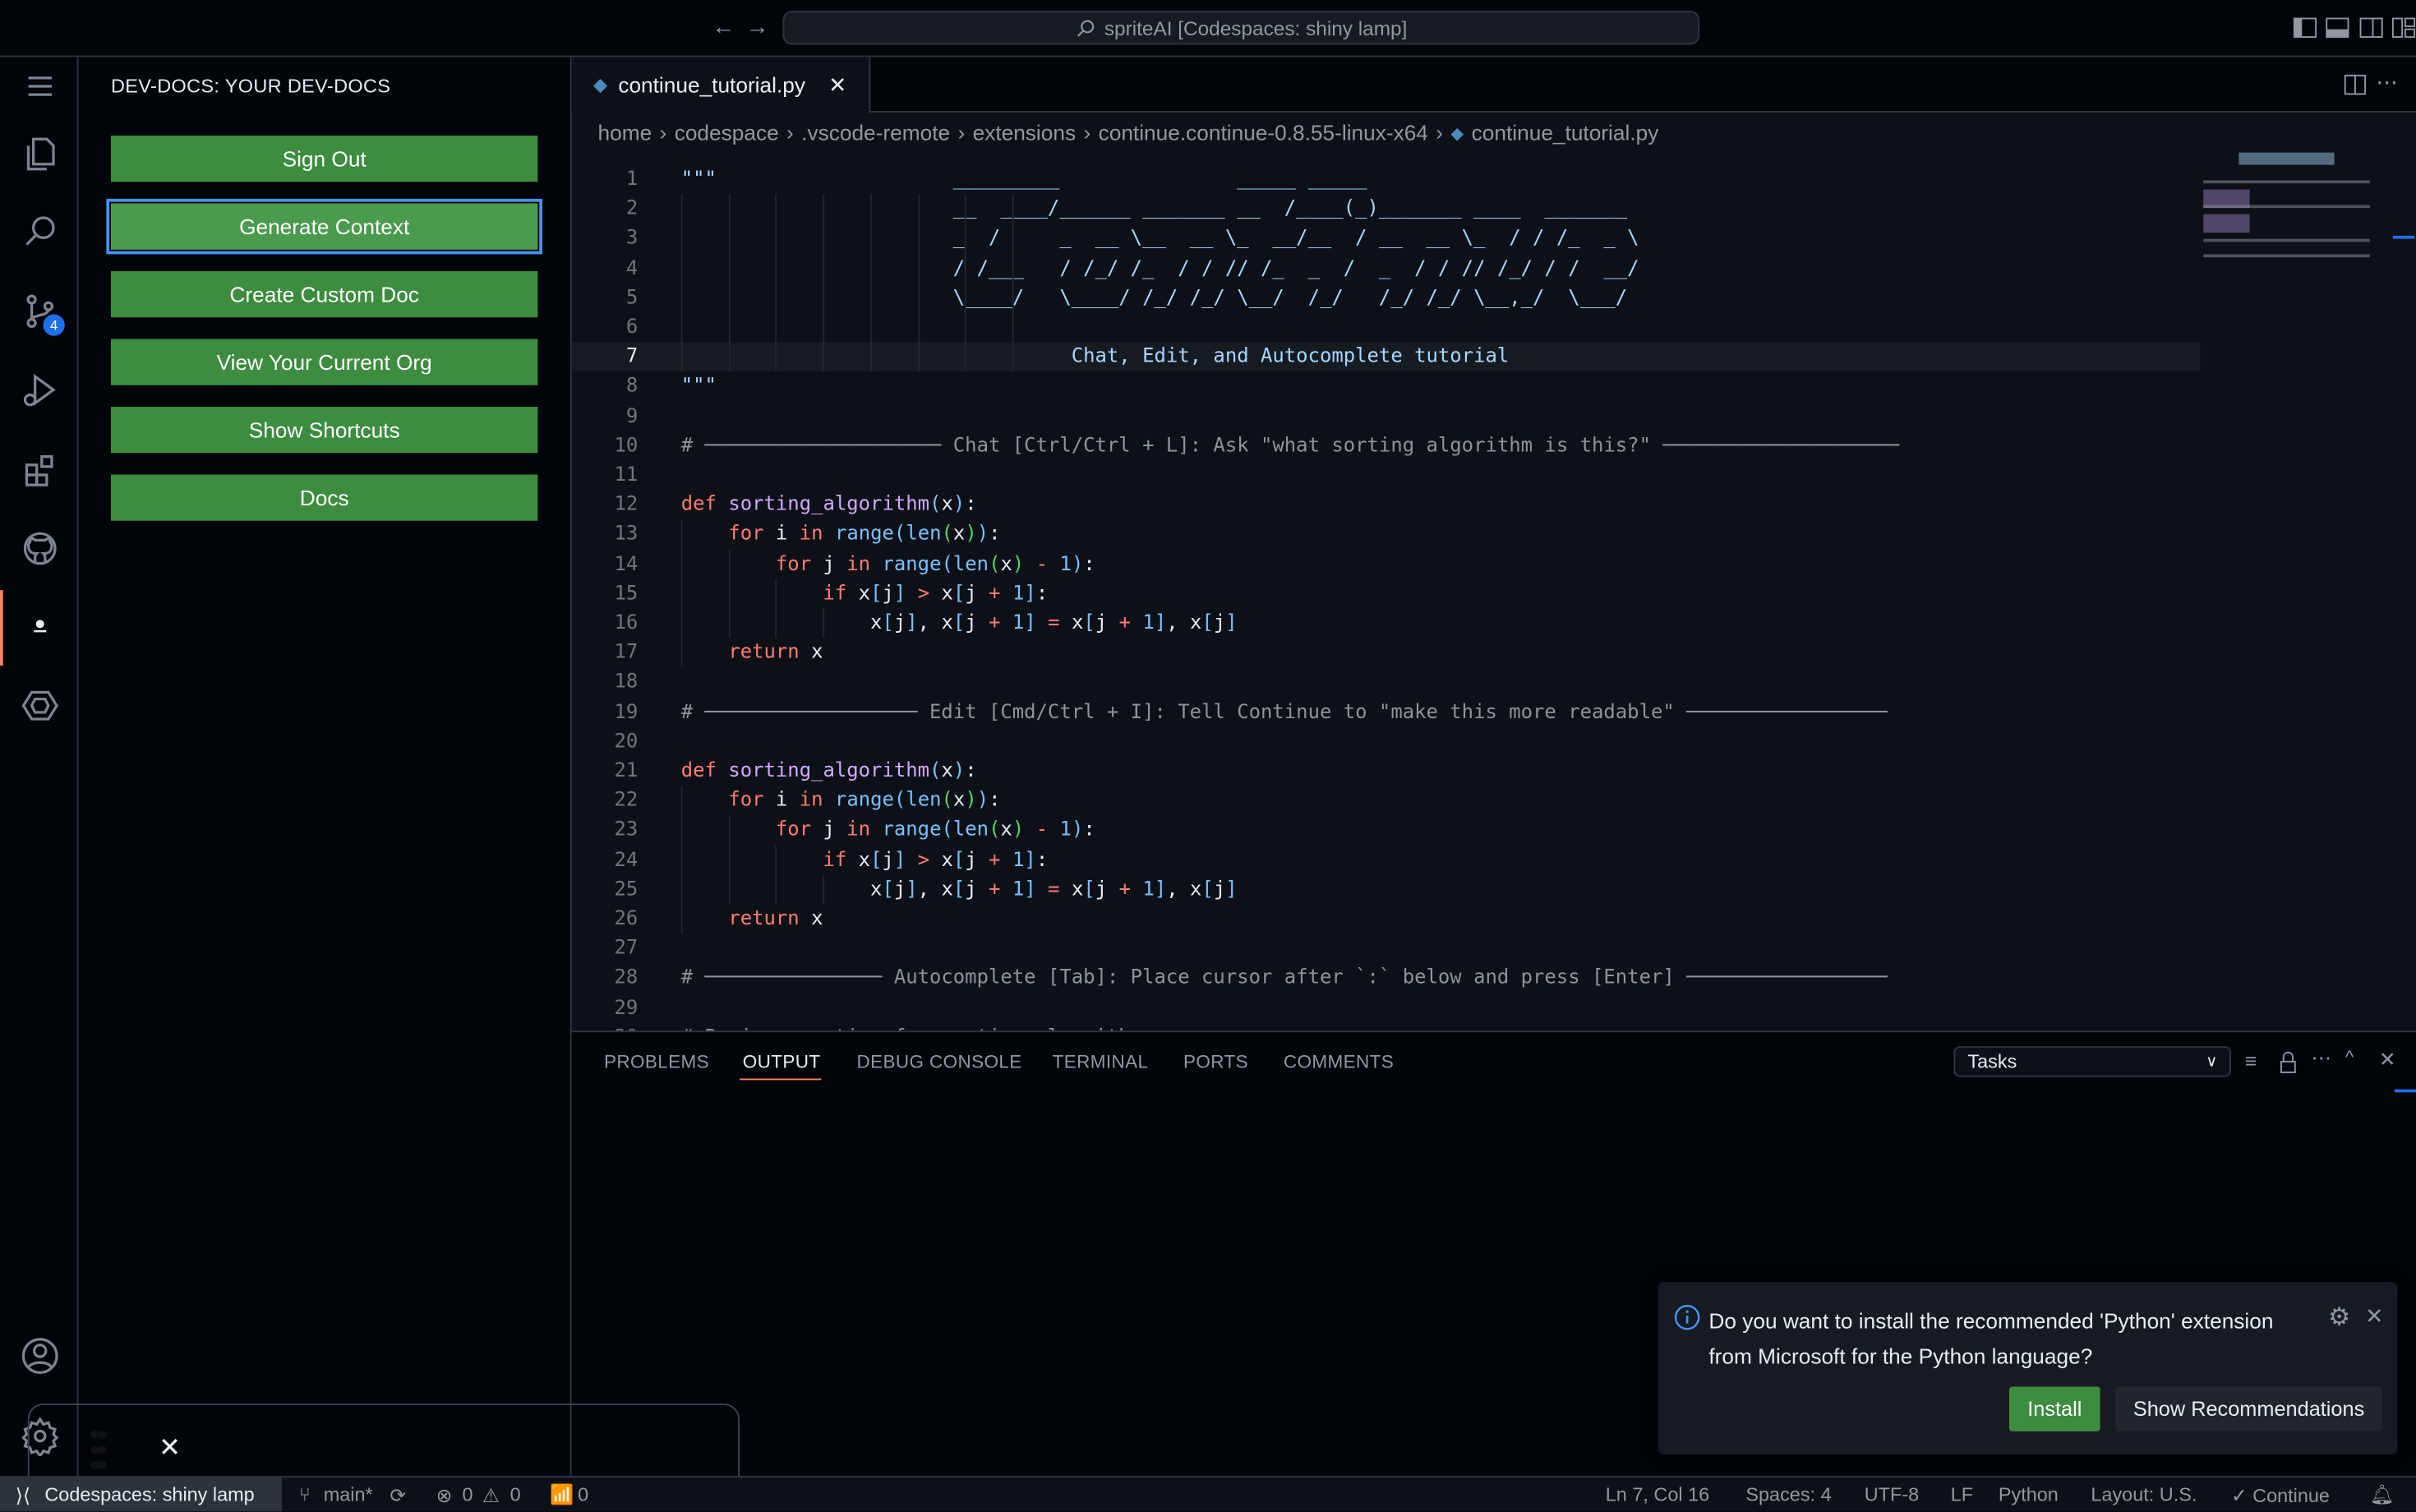 The height and width of the screenshot is (1512, 2416). What do you see at coordinates (1264, 132) in the screenshot?
I see `breadcrumb-item: continue.continue-0.8.55-linux-x64` at bounding box center [1264, 132].